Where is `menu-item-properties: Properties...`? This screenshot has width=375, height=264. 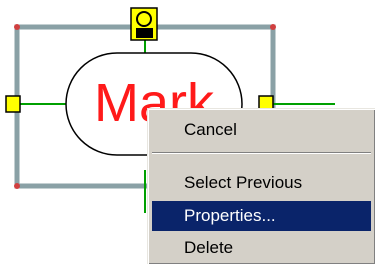 menu-item-properties: Properties... is located at coordinates (261, 216).